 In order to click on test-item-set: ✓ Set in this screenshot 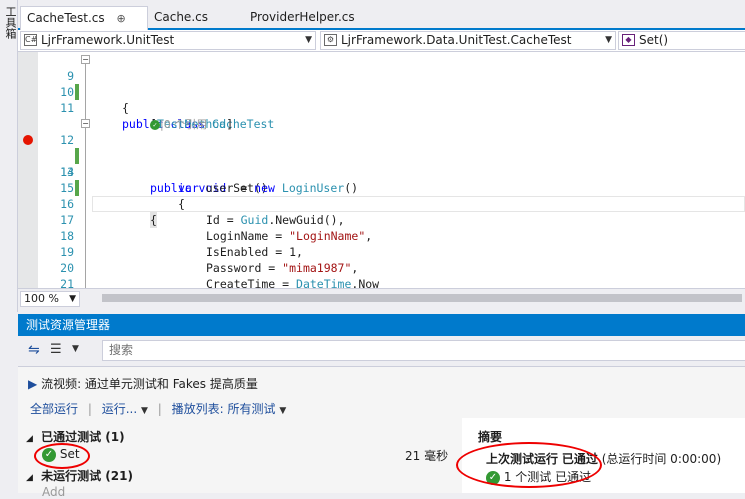, I will do `click(61, 454)`.